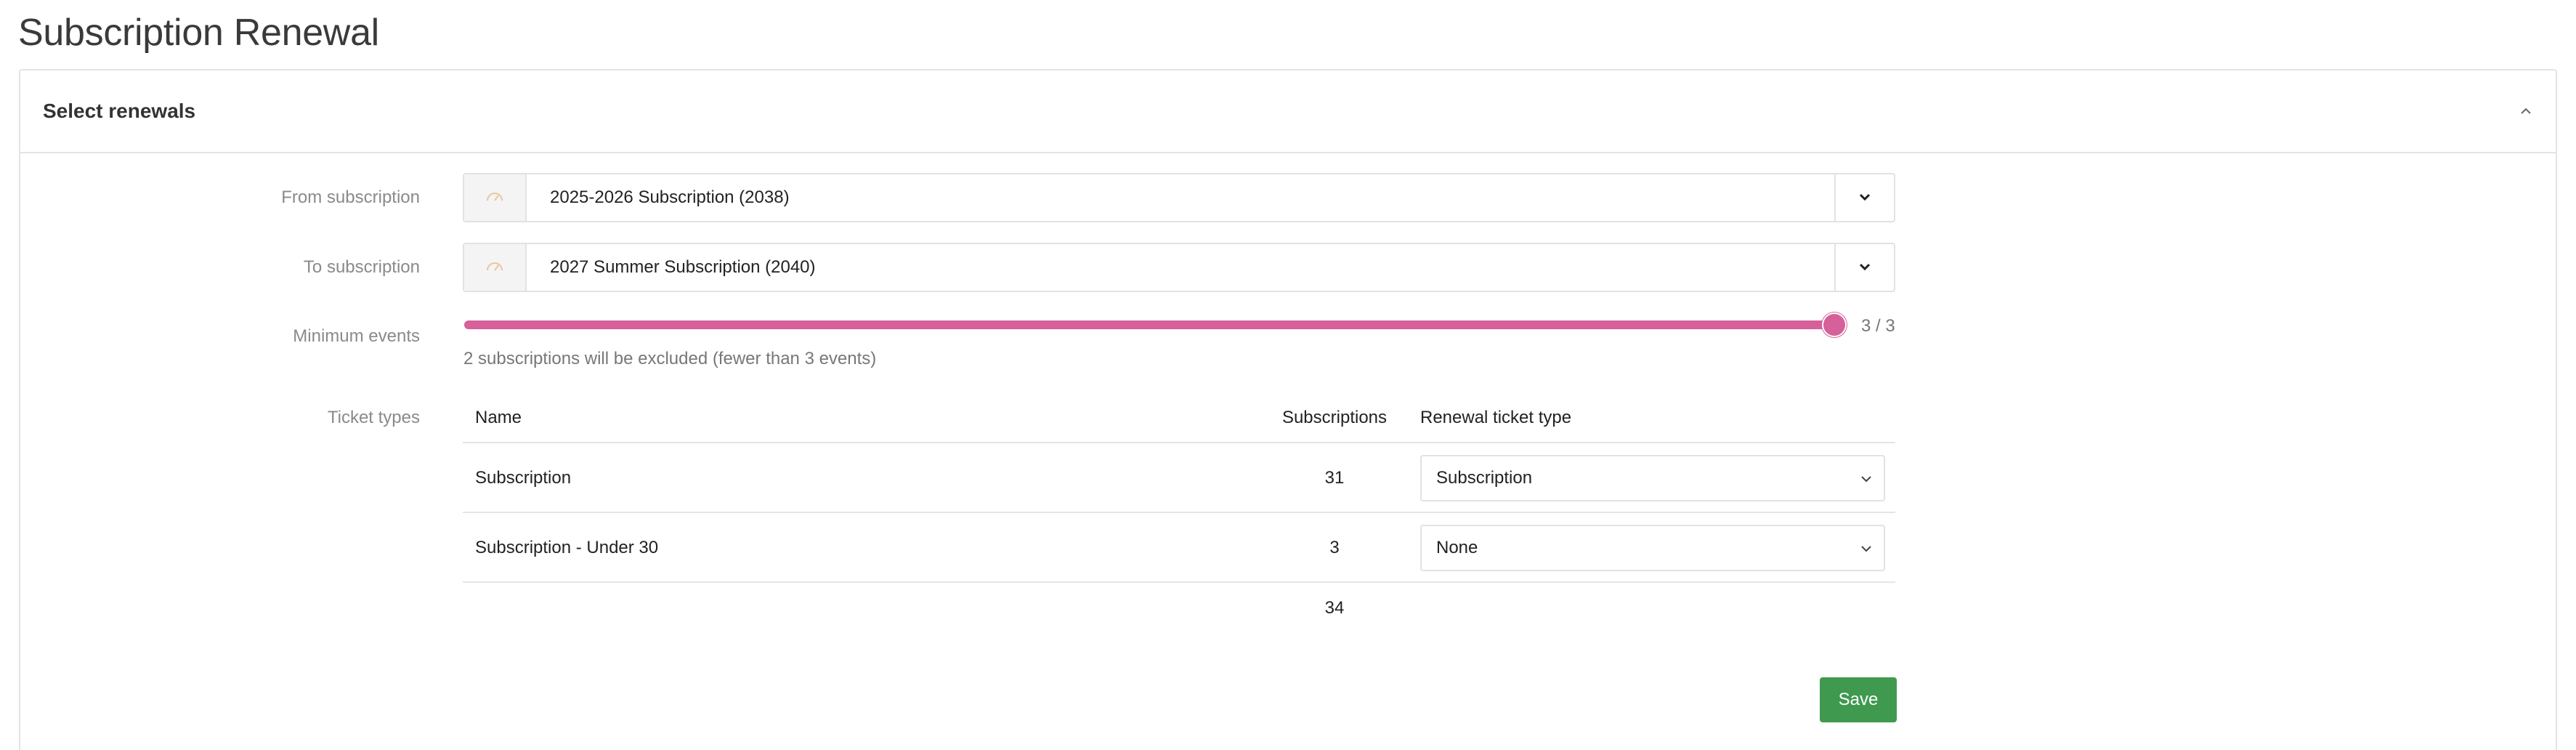 This screenshot has width=2576, height=750. Describe the element at coordinates (2526, 111) in the screenshot. I see `chevron-up-icon` at that location.